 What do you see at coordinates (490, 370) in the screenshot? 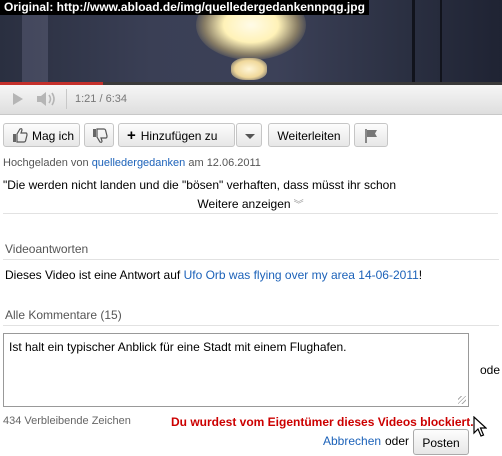
I see `truncated-side-text: ode` at bounding box center [490, 370].